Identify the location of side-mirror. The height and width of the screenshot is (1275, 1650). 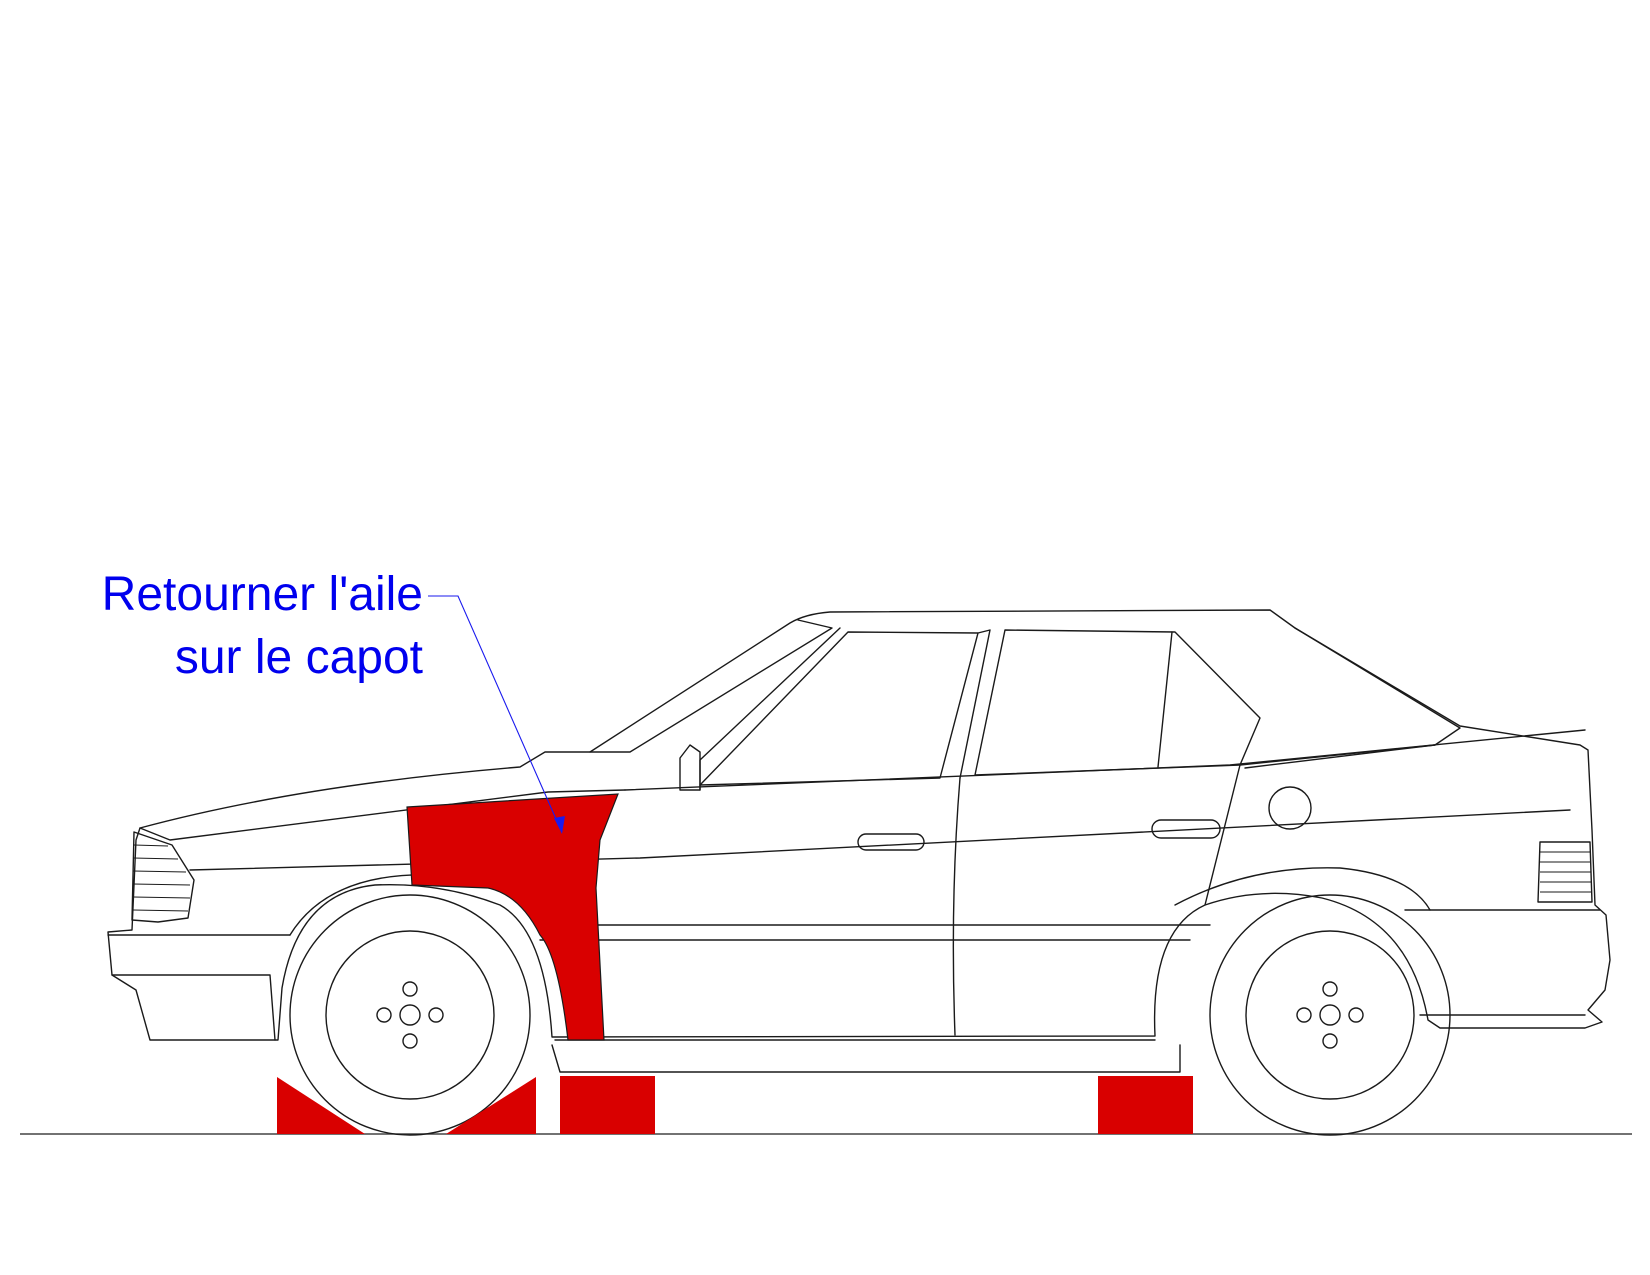
(690, 767).